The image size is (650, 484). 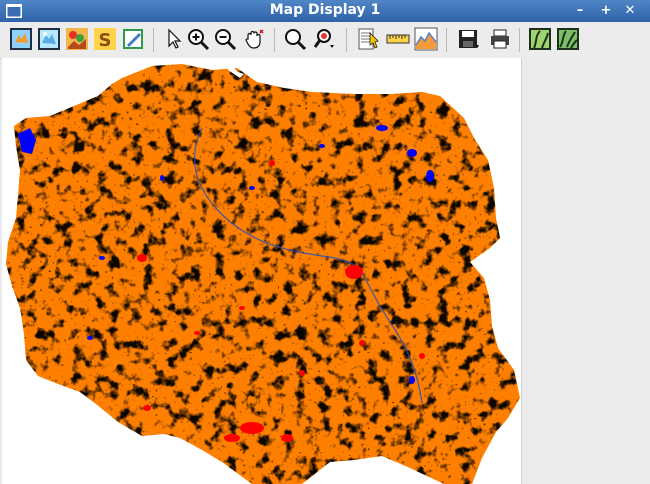 What do you see at coordinates (540, 39) in the screenshot?
I see `2d-view-icon` at bounding box center [540, 39].